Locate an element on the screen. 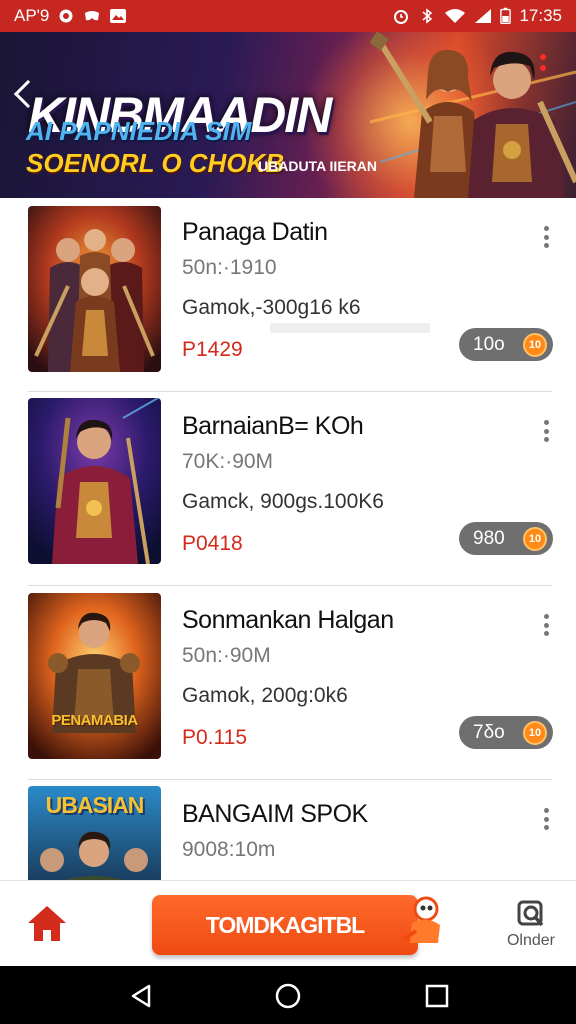 This screenshot has width=576, height=1024. order-label: Olnder is located at coordinates (531, 940).